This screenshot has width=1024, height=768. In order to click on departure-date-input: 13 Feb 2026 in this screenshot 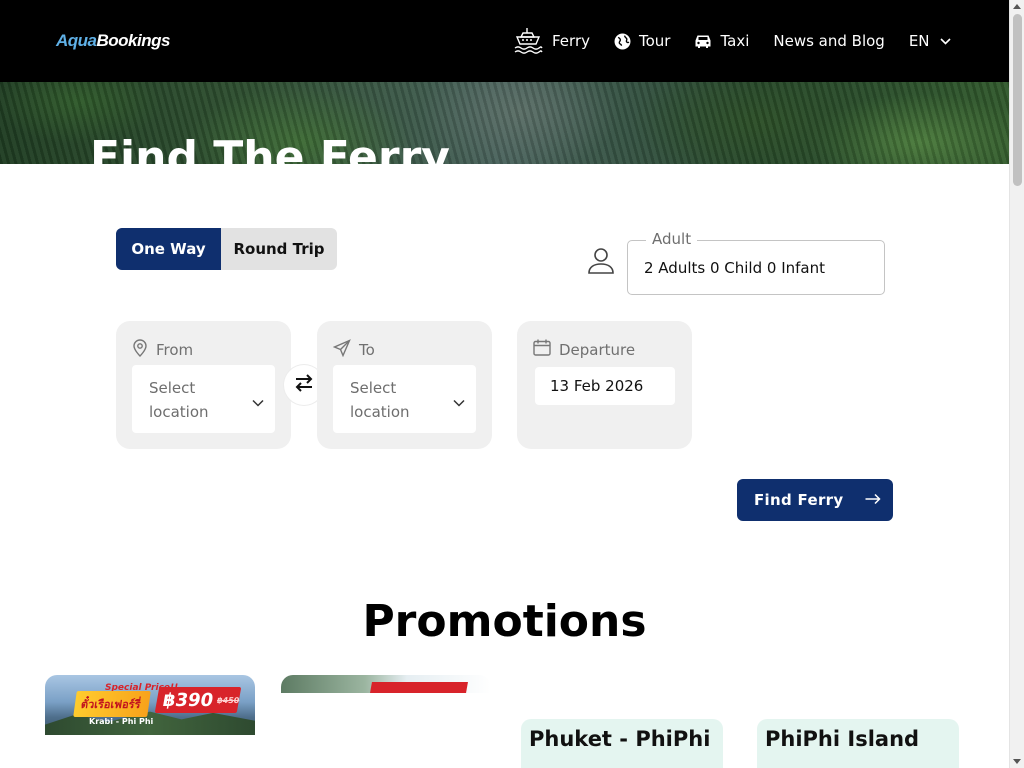, I will do `click(605, 386)`.